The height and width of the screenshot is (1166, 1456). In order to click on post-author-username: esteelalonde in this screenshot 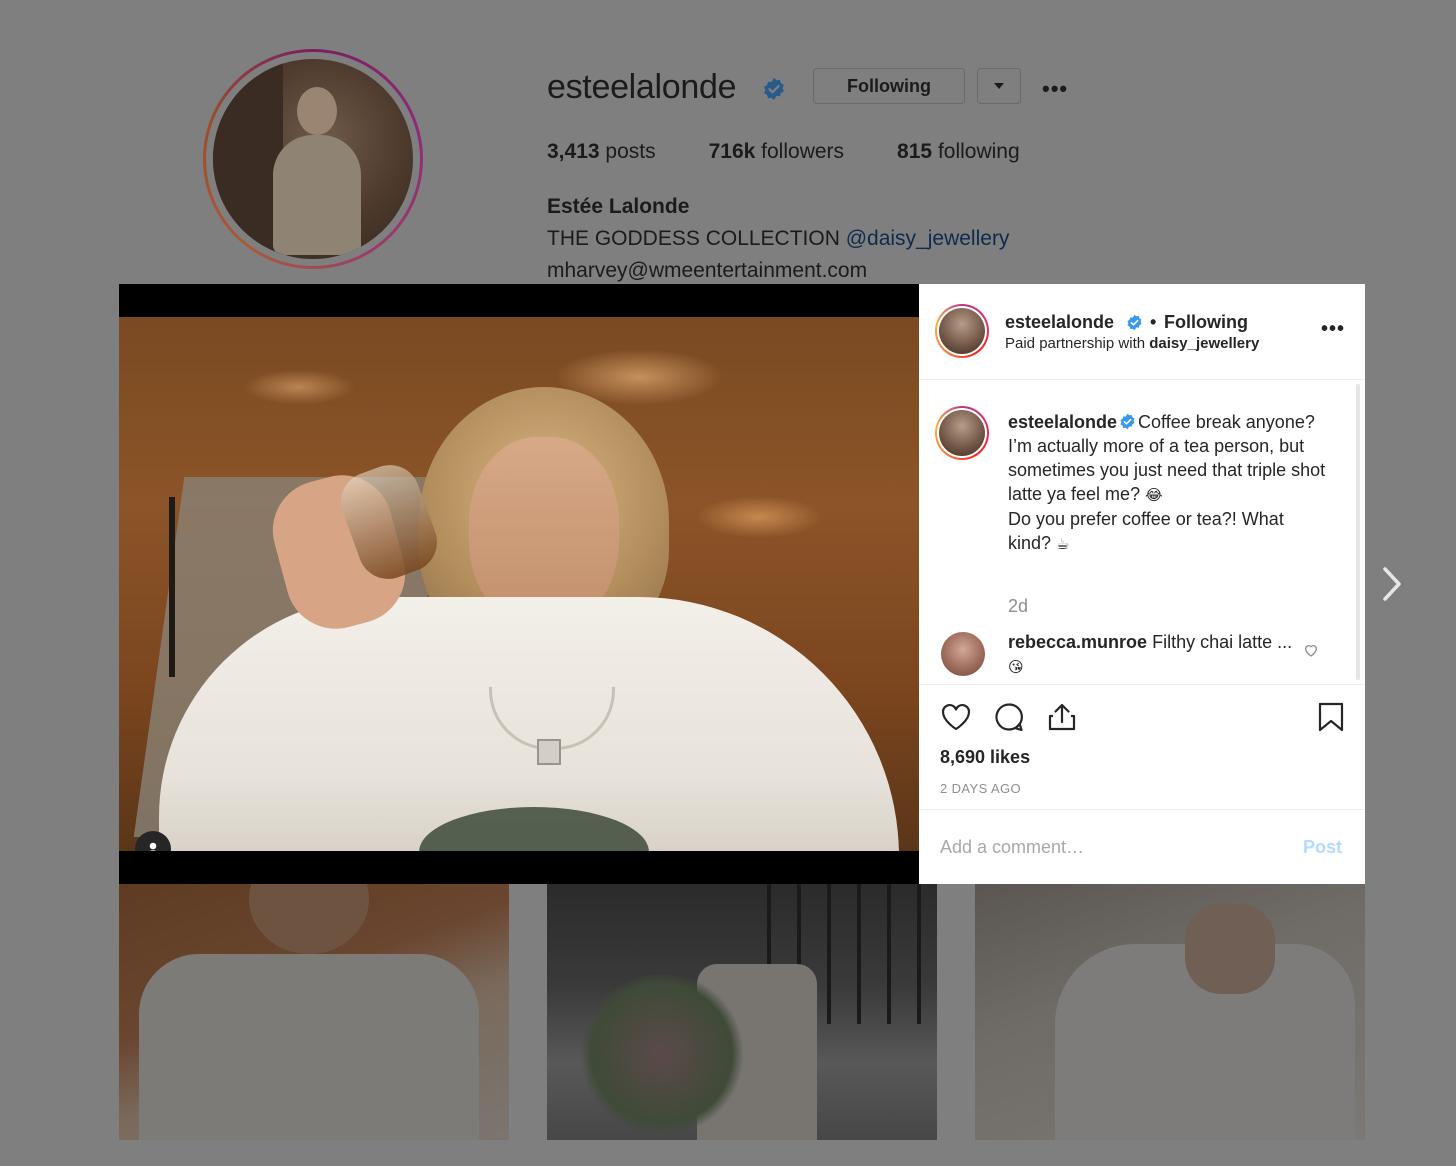, I will do `click(1059, 322)`.